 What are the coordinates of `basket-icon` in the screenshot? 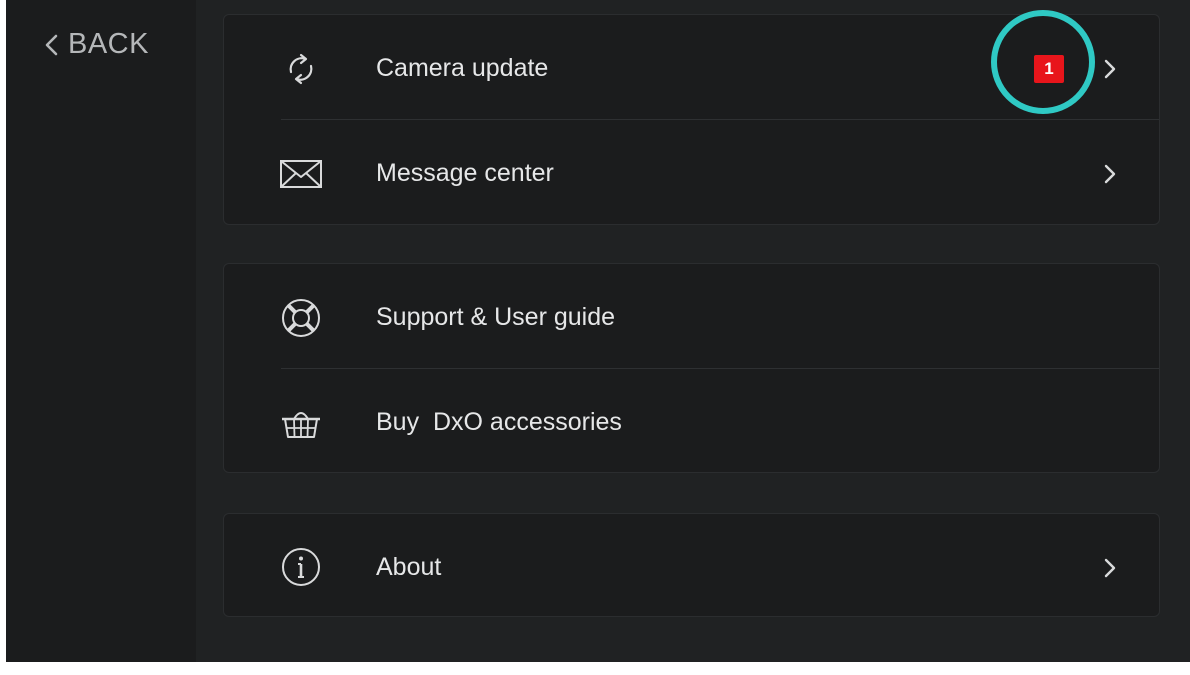 It's located at (301, 425).